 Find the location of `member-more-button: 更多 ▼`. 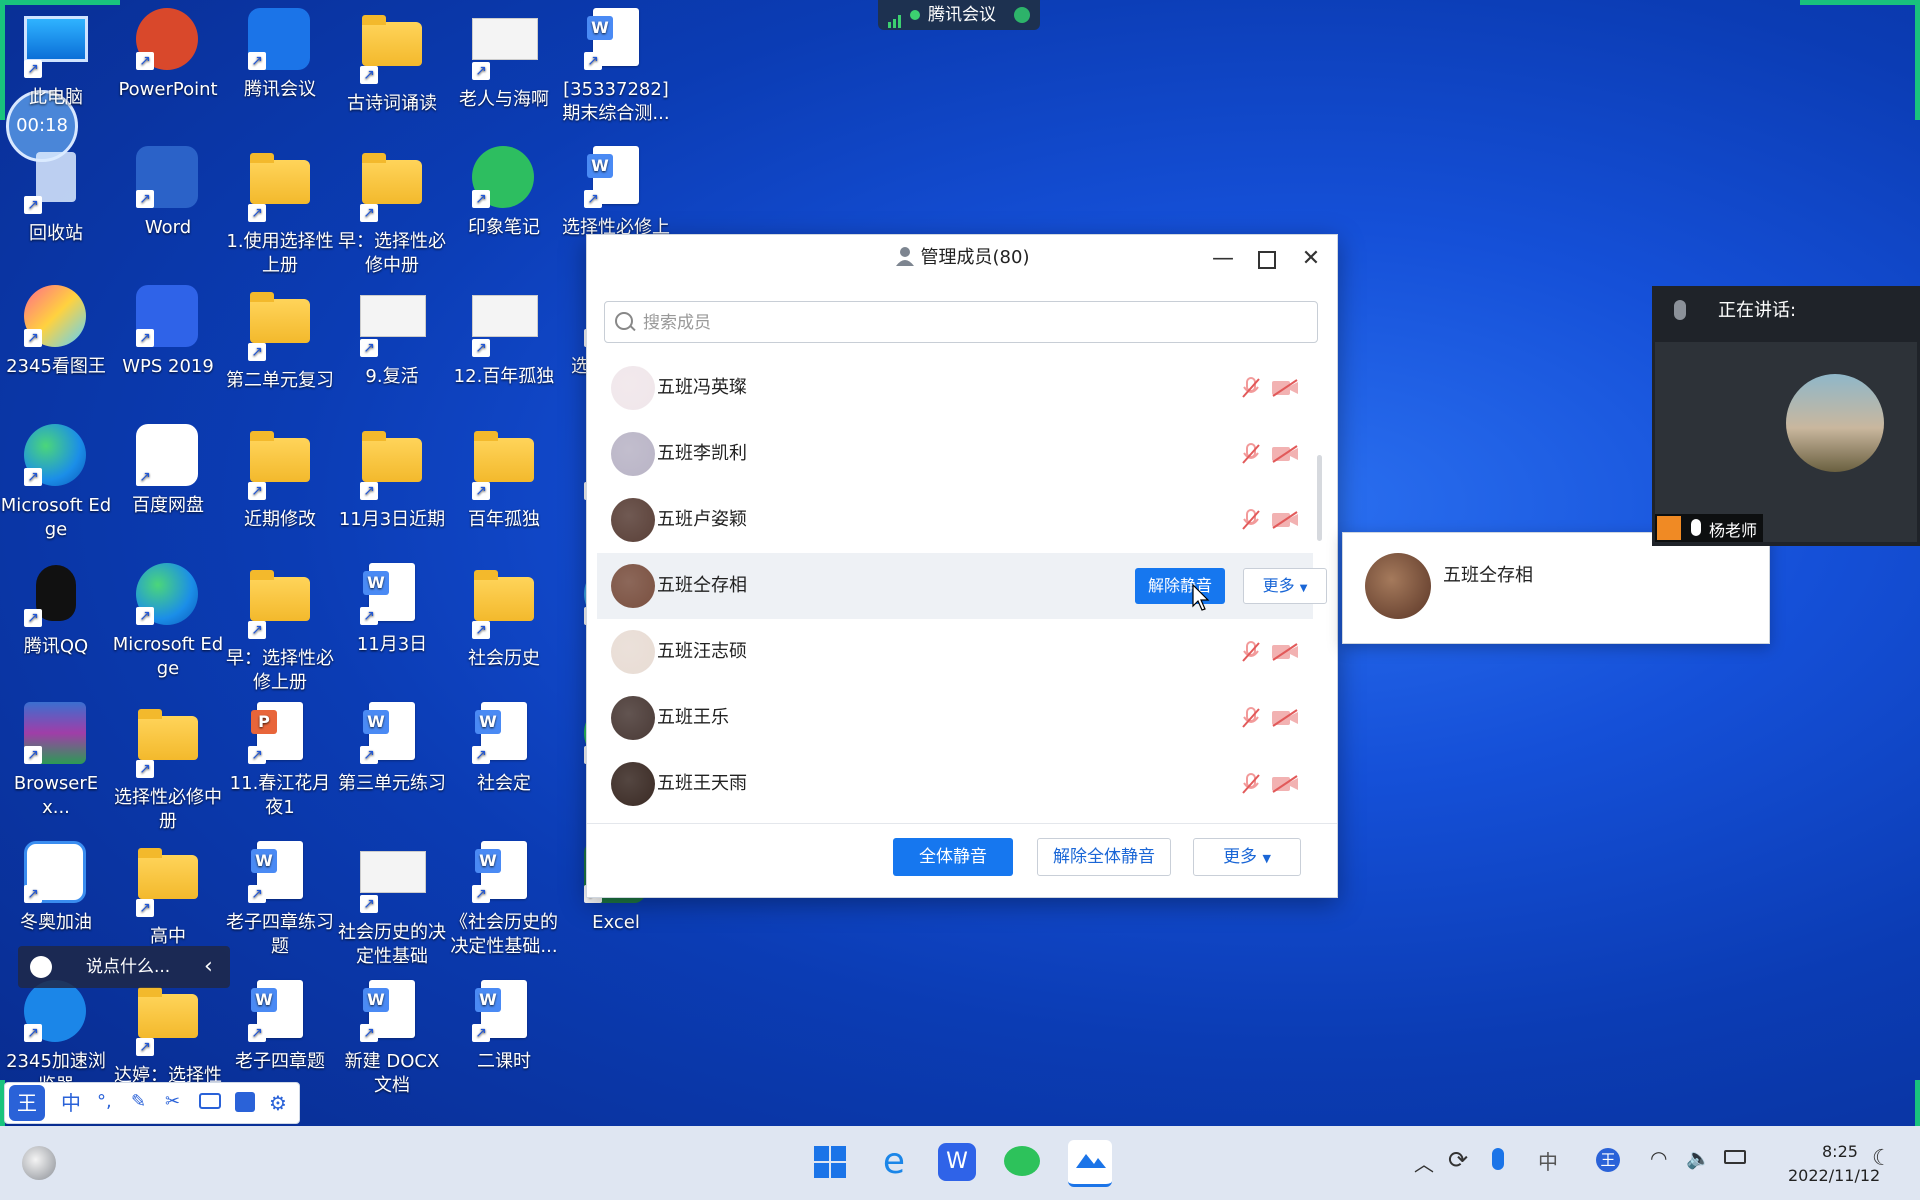

member-more-button: 更多 ▼ is located at coordinates (1285, 586).